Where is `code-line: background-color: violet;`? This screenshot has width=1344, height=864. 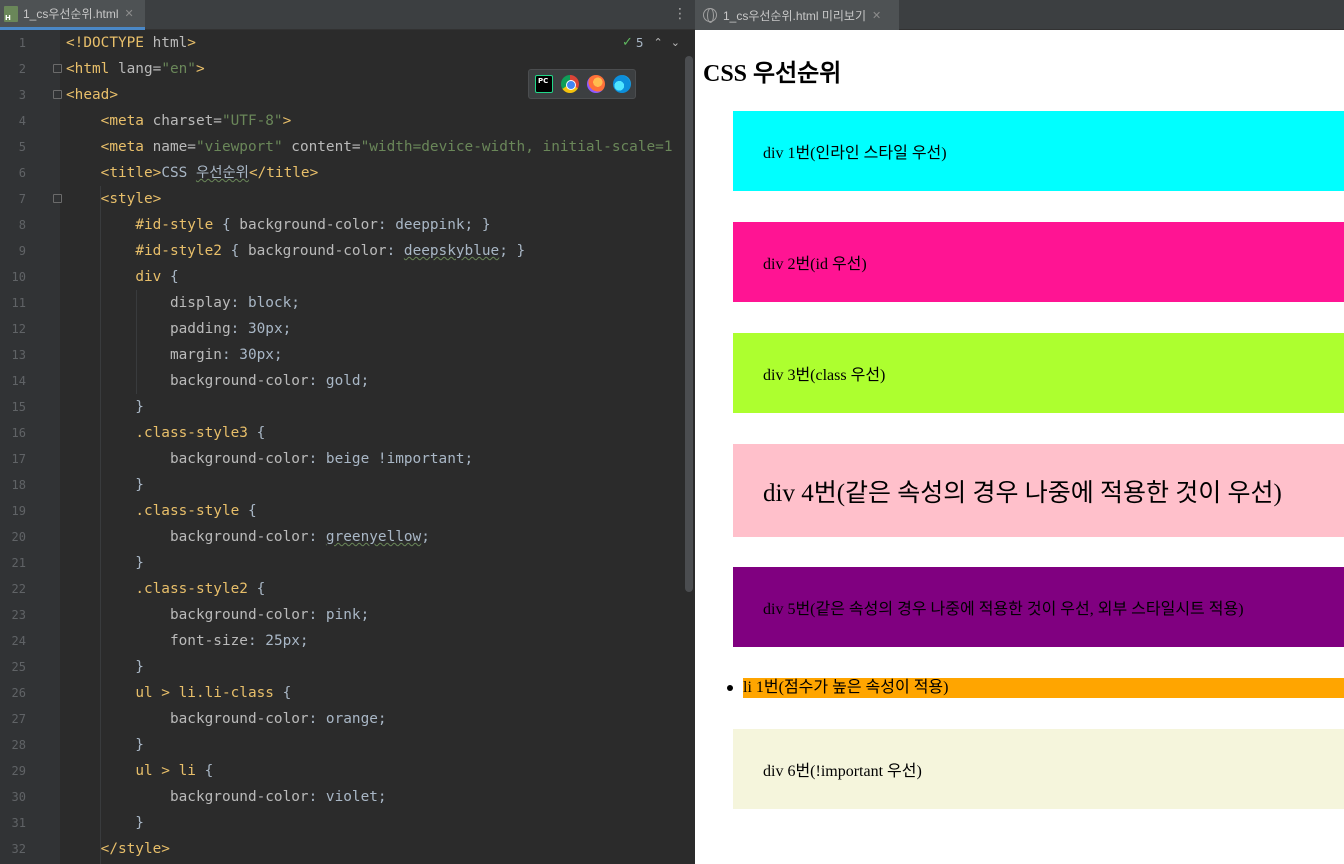
code-line: background-color: violet; is located at coordinates (376, 797).